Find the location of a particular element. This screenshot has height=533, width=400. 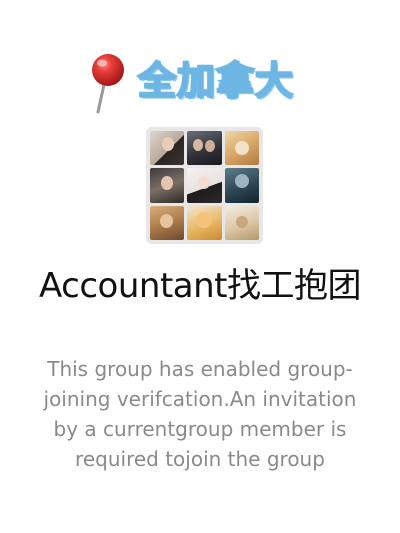

notice-line: joining verifcation.An invitation is located at coordinates (200, 399).